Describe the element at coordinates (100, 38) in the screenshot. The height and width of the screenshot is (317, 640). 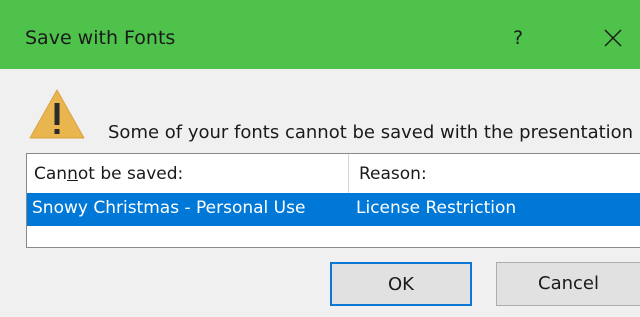
I see `dialog-title: Save with Fonts` at that location.